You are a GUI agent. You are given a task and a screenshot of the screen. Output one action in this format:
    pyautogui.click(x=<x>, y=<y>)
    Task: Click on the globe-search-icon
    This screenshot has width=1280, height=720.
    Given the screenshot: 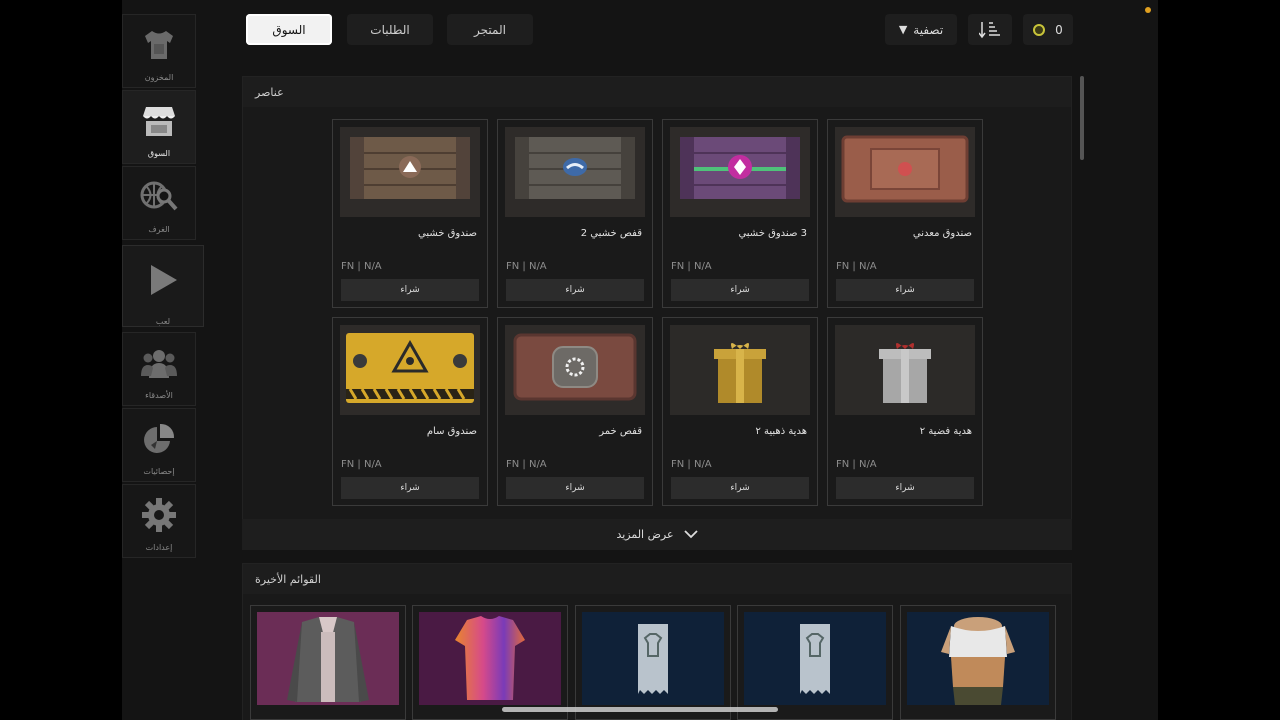 What is the action you would take?
    pyautogui.click(x=159, y=197)
    